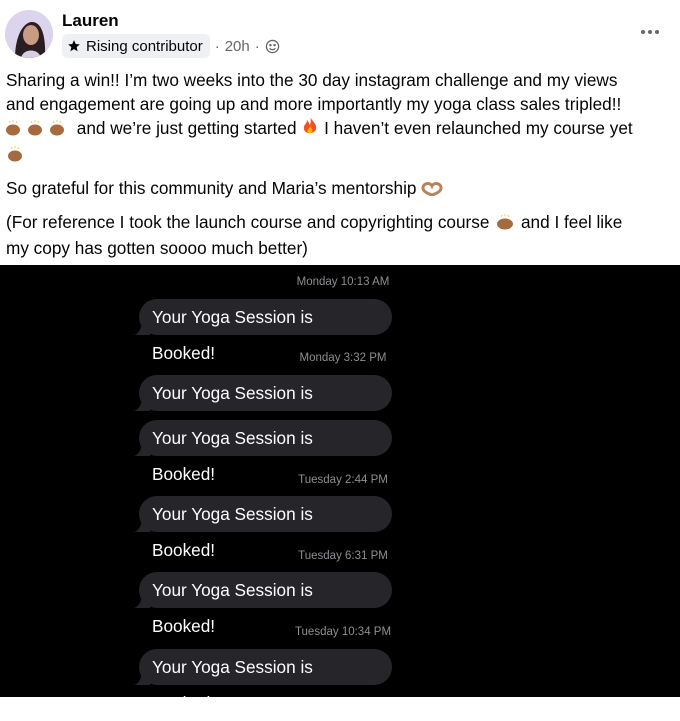 The image size is (680, 721). What do you see at coordinates (343, 282) in the screenshot?
I see `message-timestamp: Monday 10:13 AM` at bounding box center [343, 282].